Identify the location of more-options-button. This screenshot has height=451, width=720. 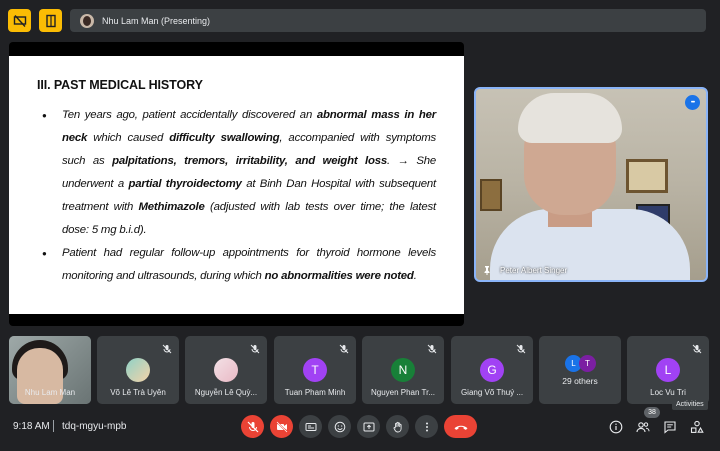
(426, 426).